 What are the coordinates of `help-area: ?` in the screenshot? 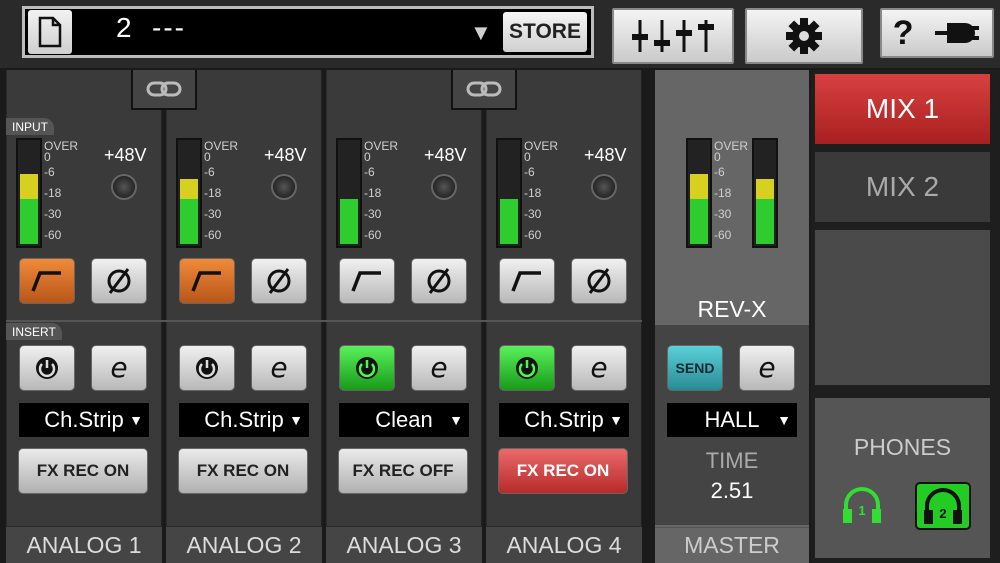 It's located at (937, 33).